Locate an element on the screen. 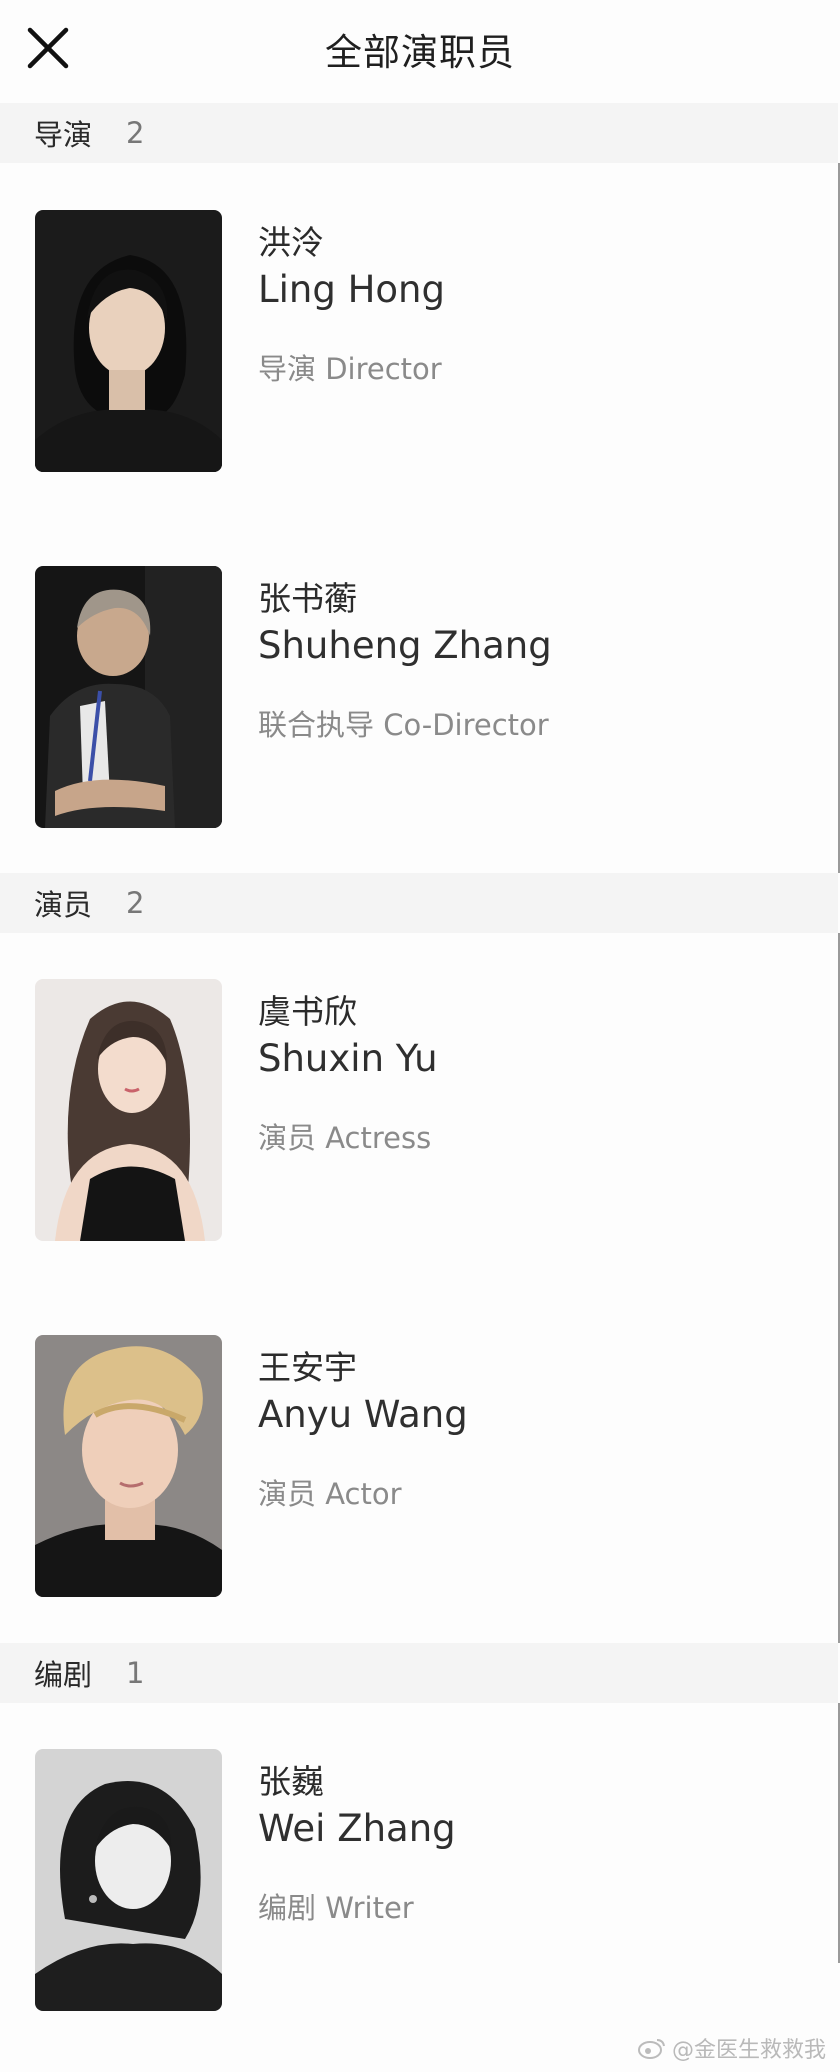 Image resolution: width=840 pixels, height=2072 pixels. person-cn-name: 虞书欣 is located at coordinates (307, 1011).